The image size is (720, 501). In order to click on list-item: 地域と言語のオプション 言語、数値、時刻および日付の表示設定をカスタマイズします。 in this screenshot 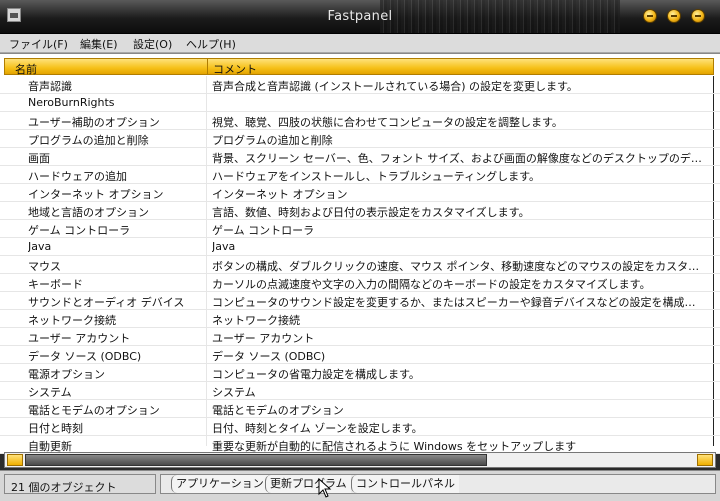, I will do `click(360, 211)`.